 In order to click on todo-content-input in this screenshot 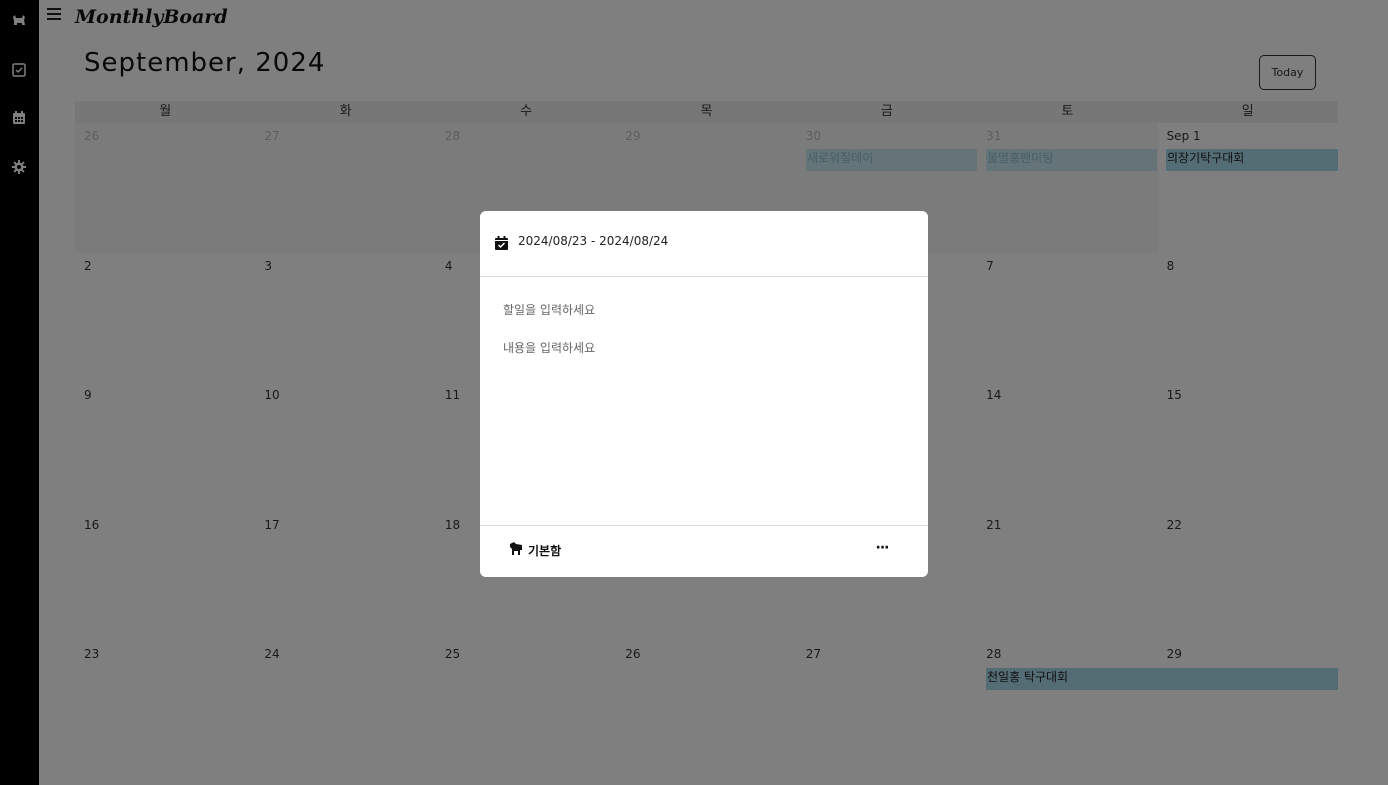, I will do `click(703, 414)`.